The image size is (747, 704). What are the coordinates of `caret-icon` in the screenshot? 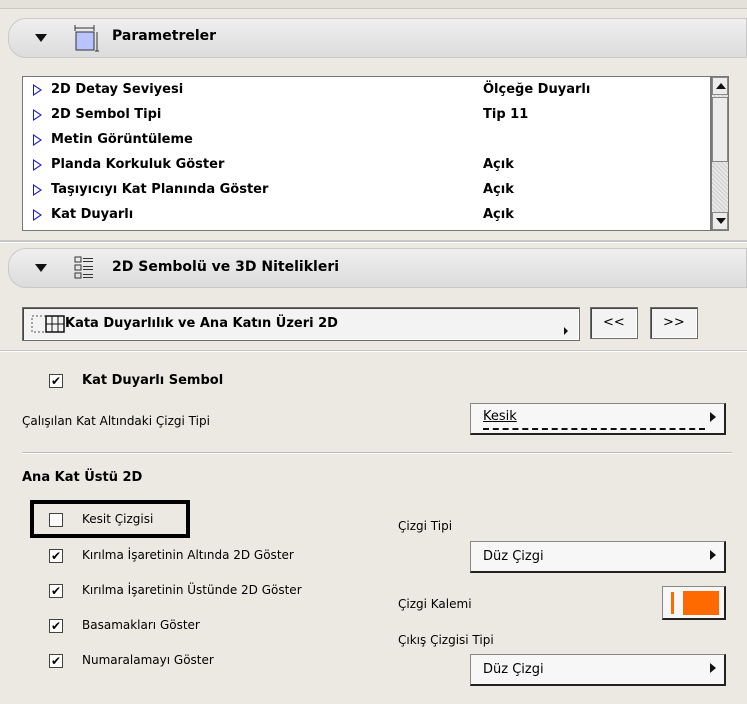 It's located at (566, 331).